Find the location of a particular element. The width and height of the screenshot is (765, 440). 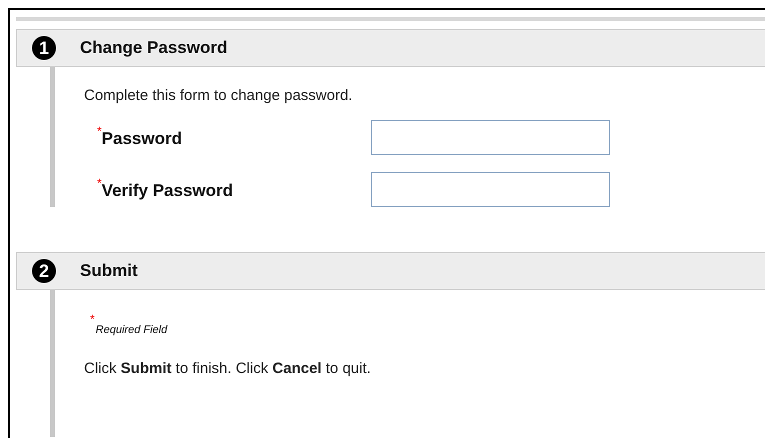

section-title: Change Password is located at coordinates (154, 48).